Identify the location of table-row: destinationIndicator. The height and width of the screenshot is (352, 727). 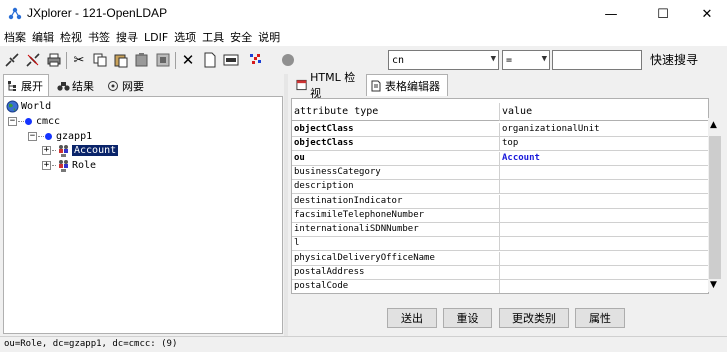
(500, 201).